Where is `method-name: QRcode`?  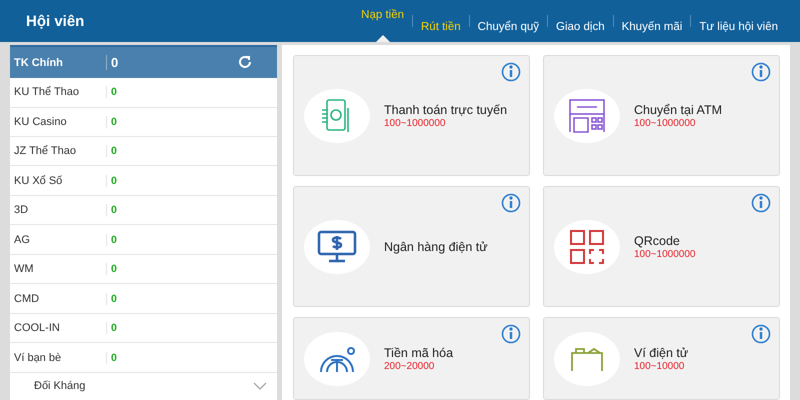
method-name: QRcode is located at coordinates (657, 241).